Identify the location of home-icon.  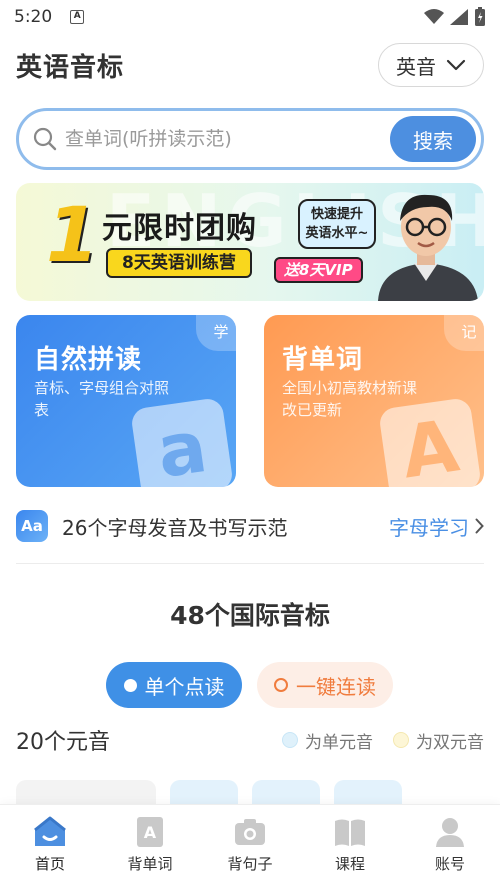
(50, 831).